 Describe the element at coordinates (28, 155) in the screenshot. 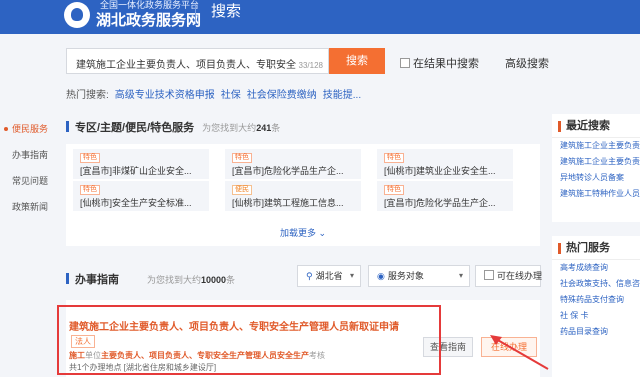

I see `leftnav-item-guide: 办事指南` at that location.